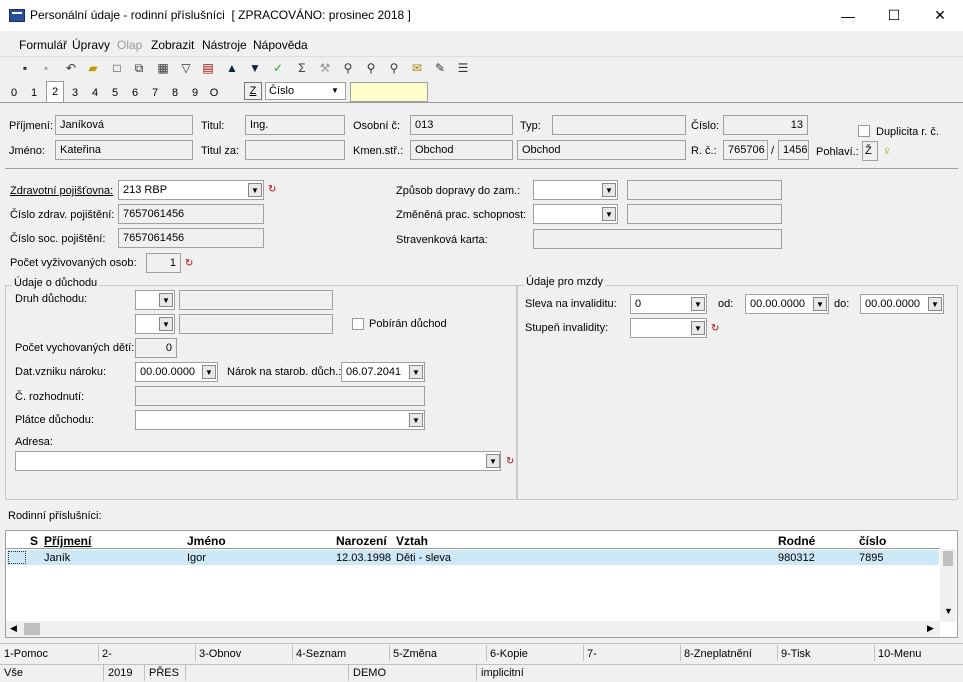 Image resolution: width=963 pixels, height=682 pixels. What do you see at coordinates (864, 131) in the screenshot?
I see `duplicita-checkbox` at bounding box center [864, 131].